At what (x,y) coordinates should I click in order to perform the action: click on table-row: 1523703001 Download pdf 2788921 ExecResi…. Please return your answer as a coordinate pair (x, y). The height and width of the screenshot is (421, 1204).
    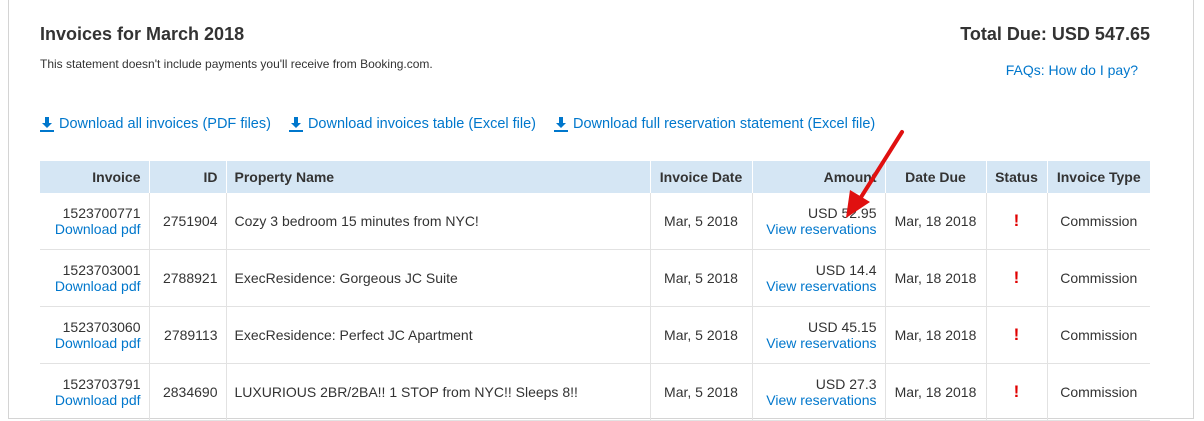
    Looking at the image, I should click on (595, 278).